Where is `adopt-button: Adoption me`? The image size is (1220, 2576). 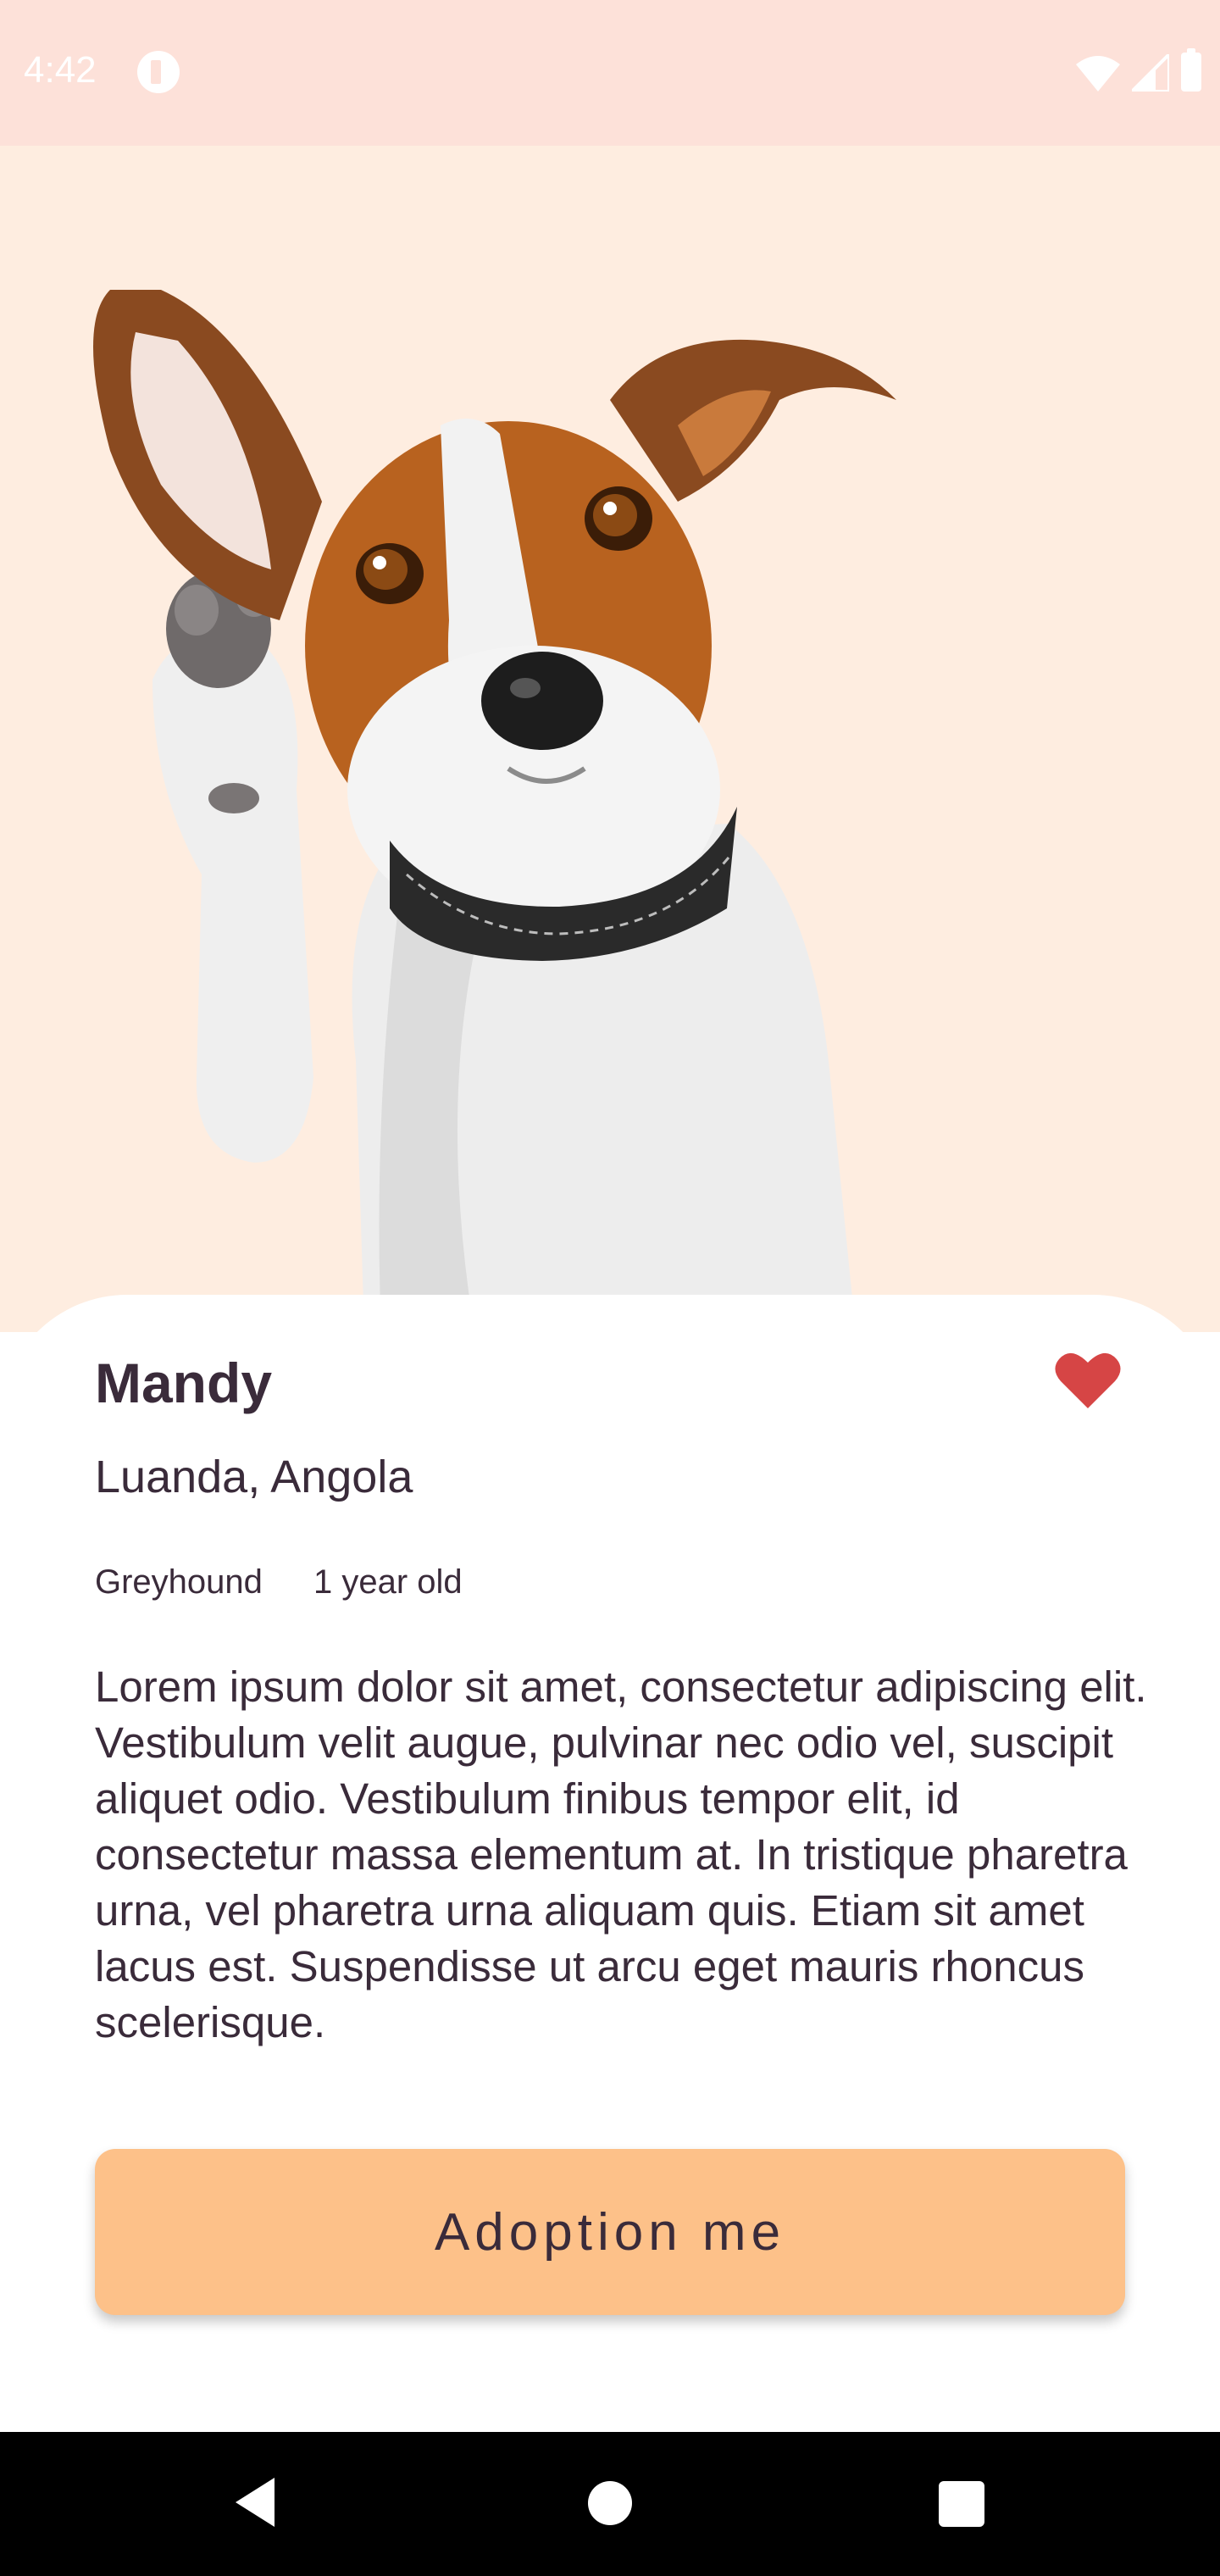 adopt-button: Adoption me is located at coordinates (610, 2232).